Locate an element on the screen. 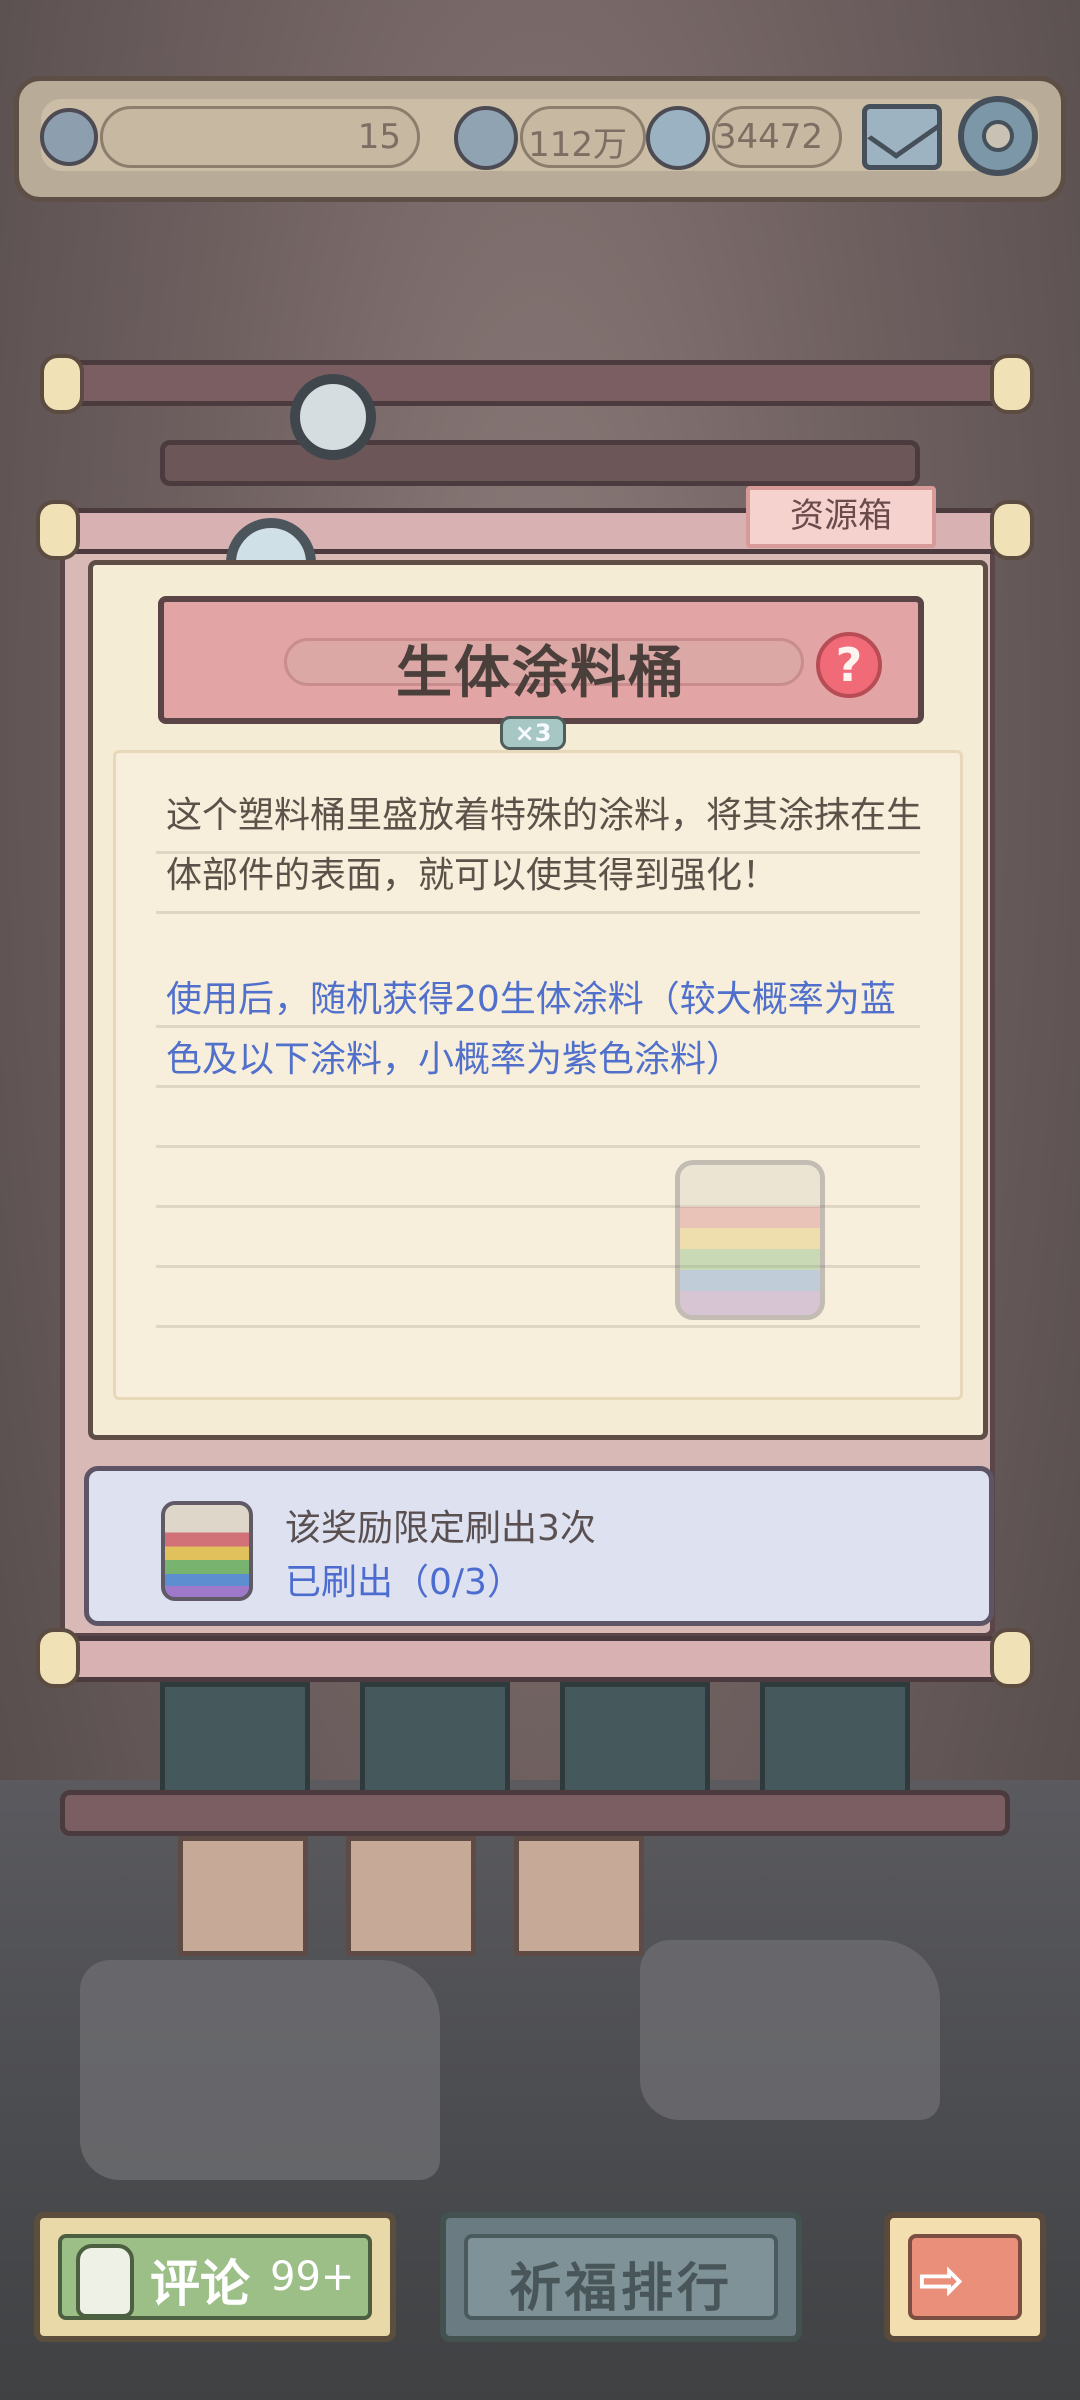  item-description: 这个塑料桶里盛放着特殊的涂料，将其涂抹在生体部件的表面，就可以使其得到强化！ is located at coordinates (544, 845).